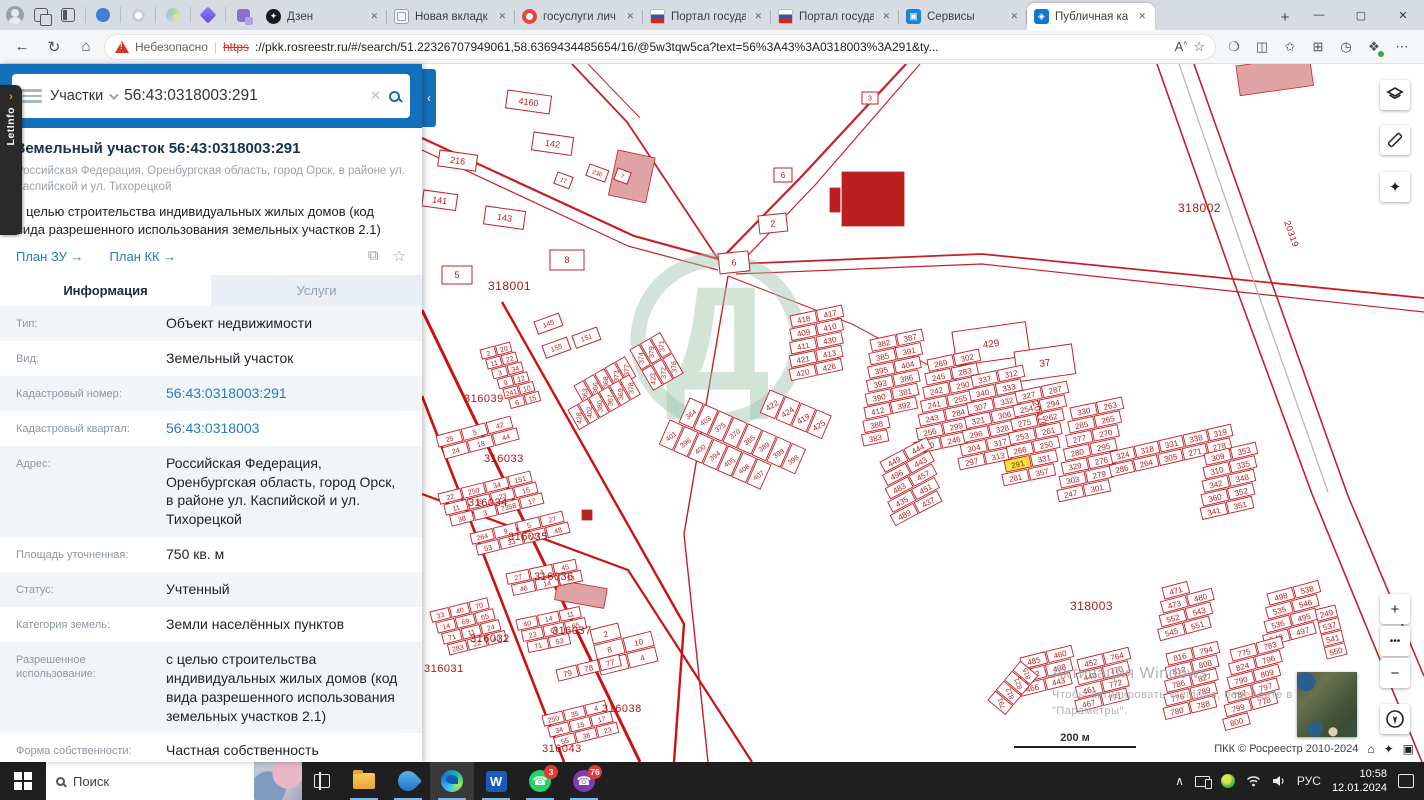  I want to click on search-bar: Участки ✕, so click(211, 96).